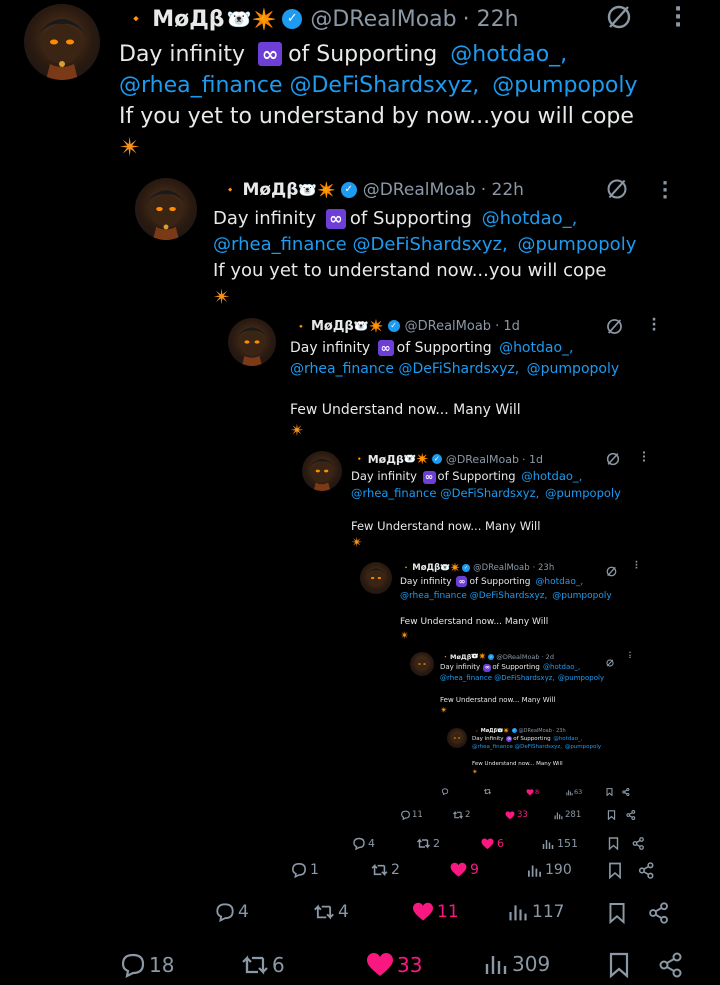 Image resolution: width=720 pixels, height=985 pixels. Describe the element at coordinates (549, 870) in the screenshot. I see `views-button: 190` at that location.